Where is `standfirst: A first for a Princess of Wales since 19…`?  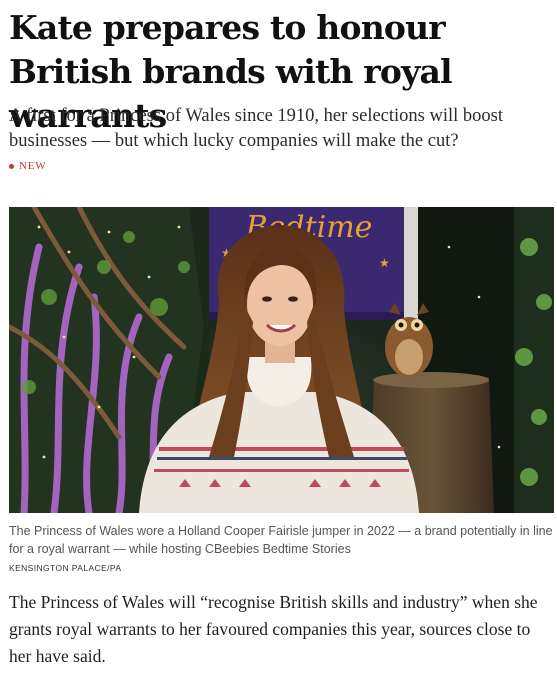 standfirst: A first for a Princess of Wales since 19… is located at coordinates (256, 128).